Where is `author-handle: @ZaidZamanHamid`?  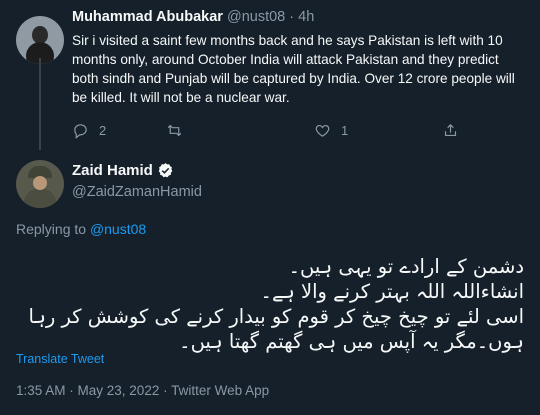 author-handle: @ZaidZamanHamid is located at coordinates (137, 192).